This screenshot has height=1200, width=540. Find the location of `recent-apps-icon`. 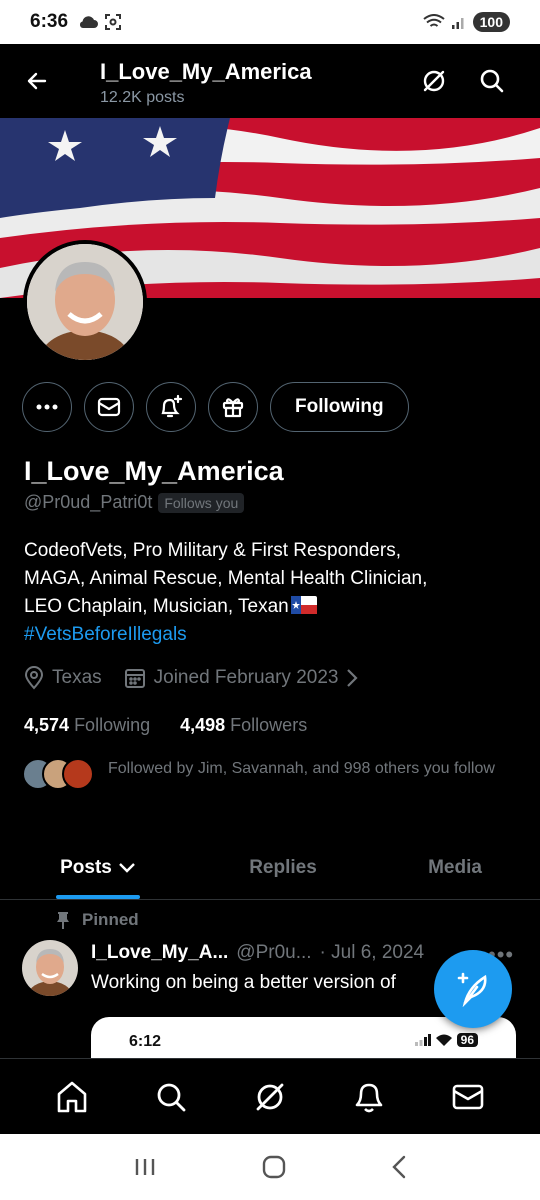

recent-apps-icon is located at coordinates (145, 1167).